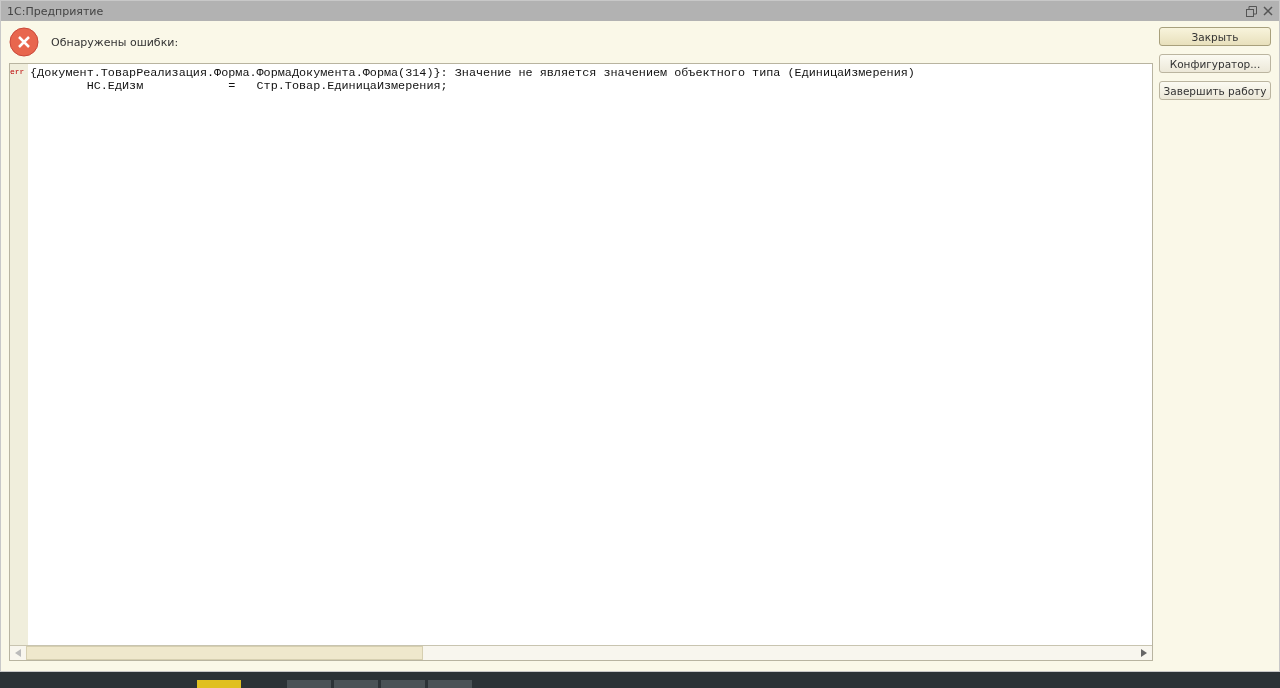 Image resolution: width=1280 pixels, height=688 pixels. Describe the element at coordinates (18, 72) in the screenshot. I see `error-marker: err` at that location.